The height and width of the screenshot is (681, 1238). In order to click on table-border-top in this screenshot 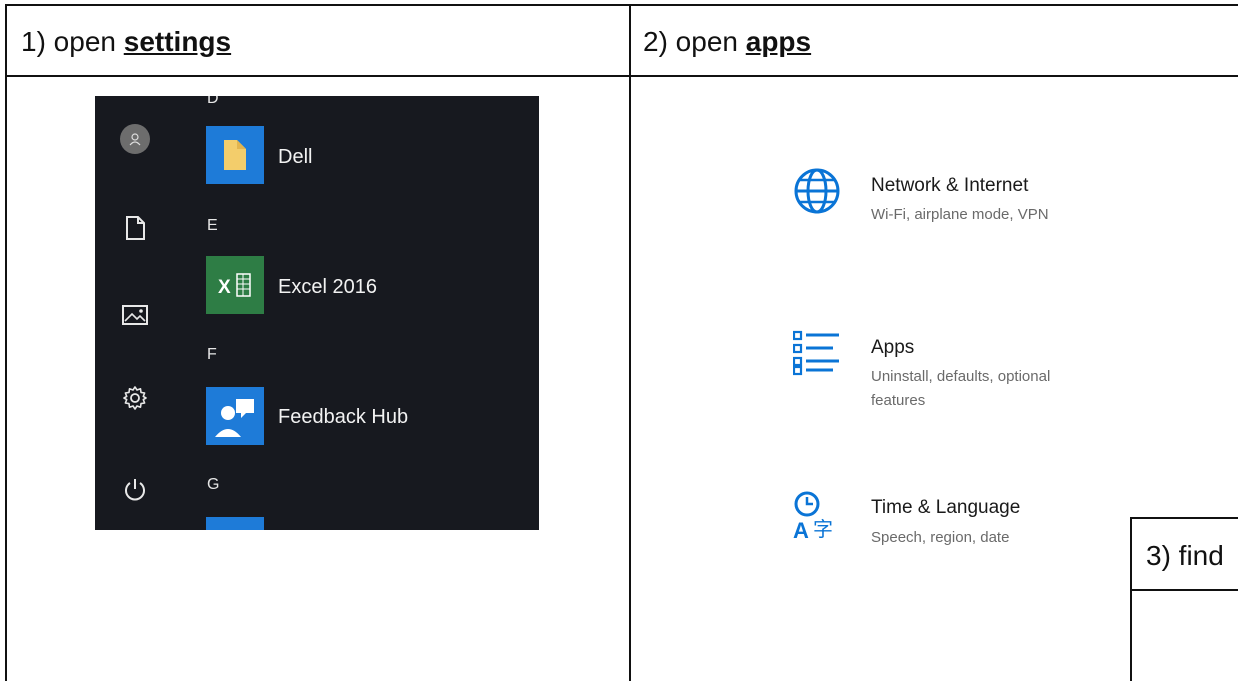, I will do `click(621, 5)`.